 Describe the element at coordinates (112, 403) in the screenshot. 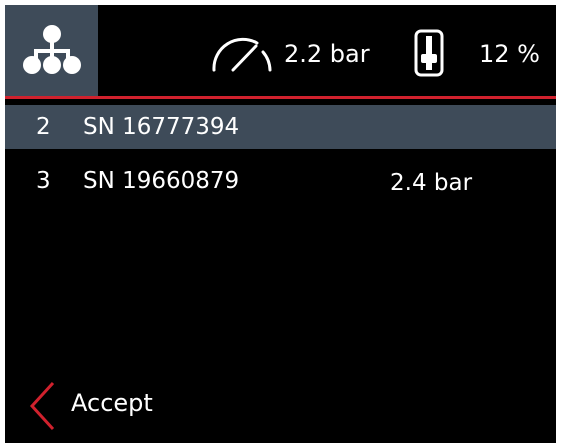

I see `accept-label: Accept` at that location.